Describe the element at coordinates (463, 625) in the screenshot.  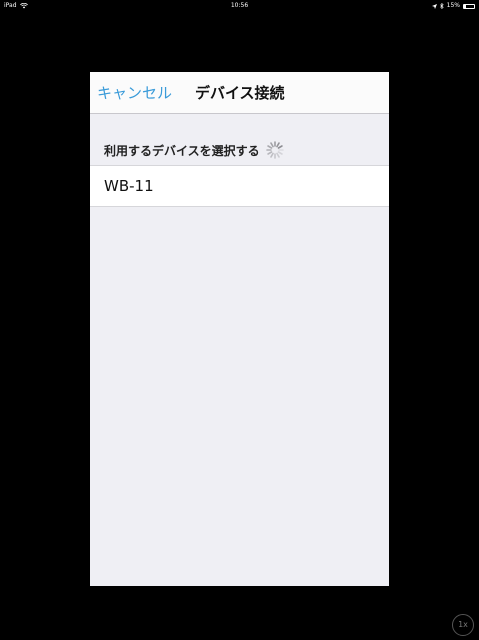
I see `zoom-button: 1x` at that location.